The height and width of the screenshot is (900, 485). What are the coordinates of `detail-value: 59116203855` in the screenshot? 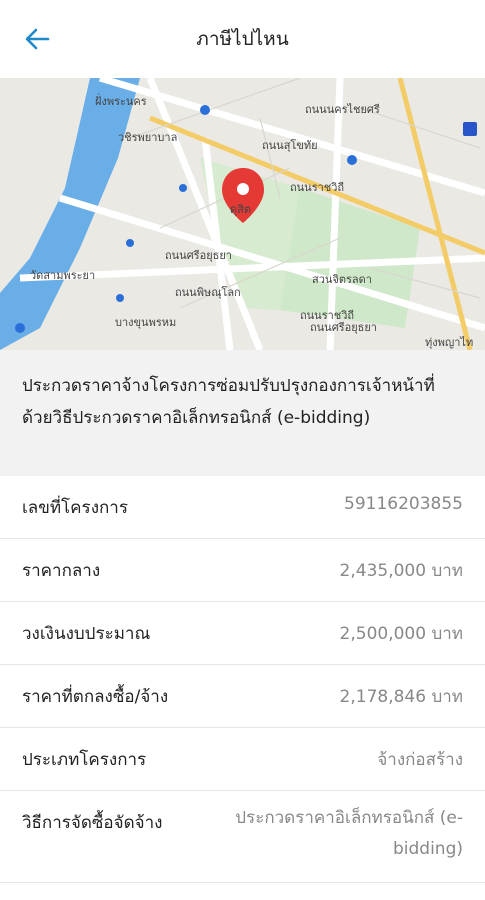 It's located at (403, 504).